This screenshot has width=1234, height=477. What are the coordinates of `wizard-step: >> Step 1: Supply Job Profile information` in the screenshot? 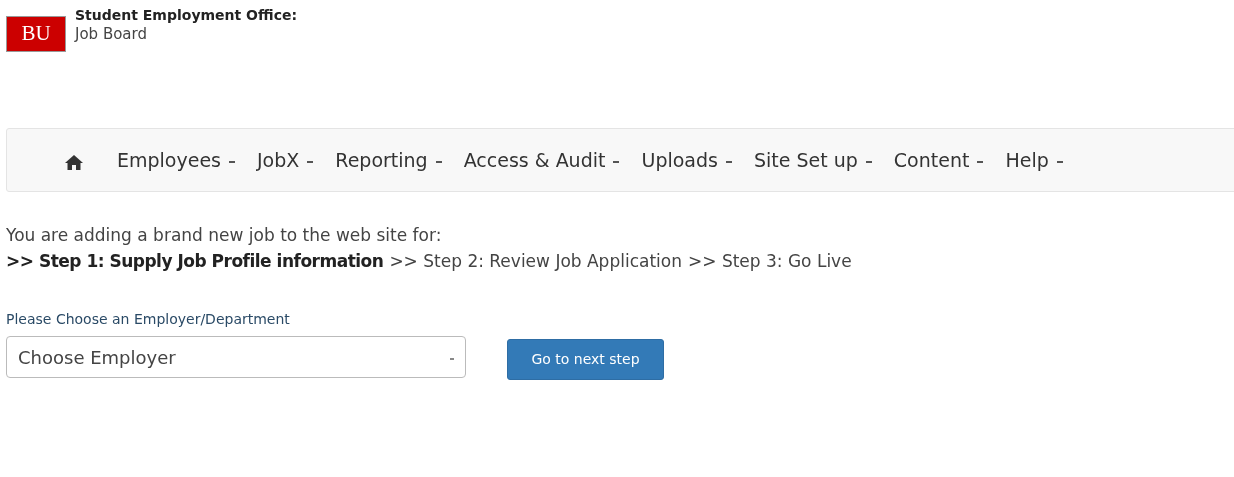 It's located at (195, 261).